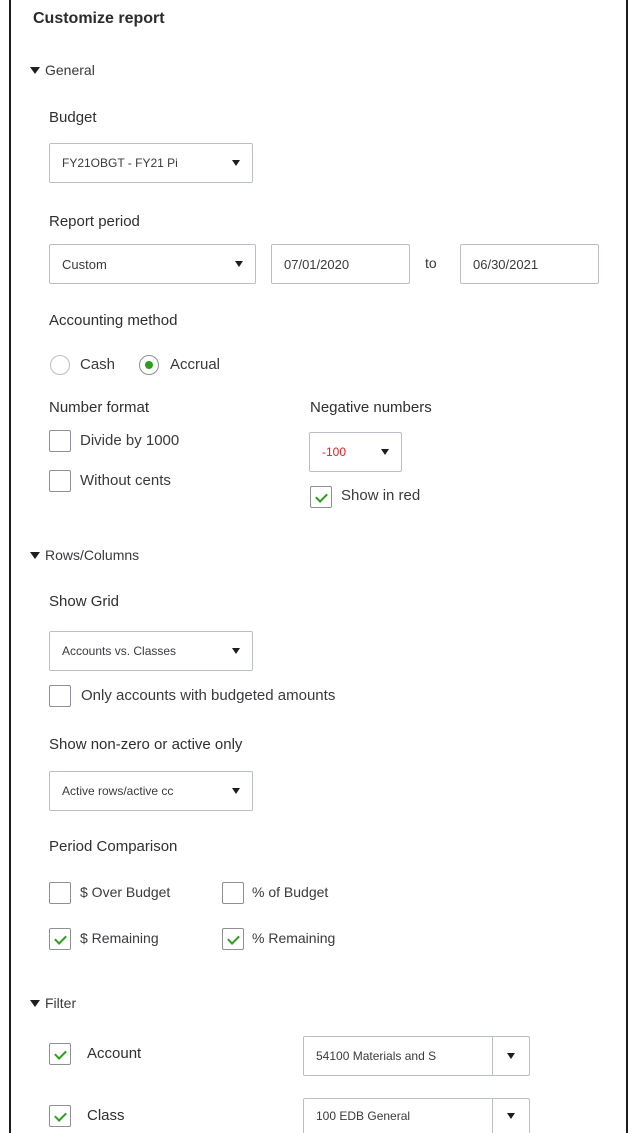 The image size is (629, 1133). Describe the element at coordinates (60, 696) in the screenshot. I see `only-budgeted-checkbox` at that location.